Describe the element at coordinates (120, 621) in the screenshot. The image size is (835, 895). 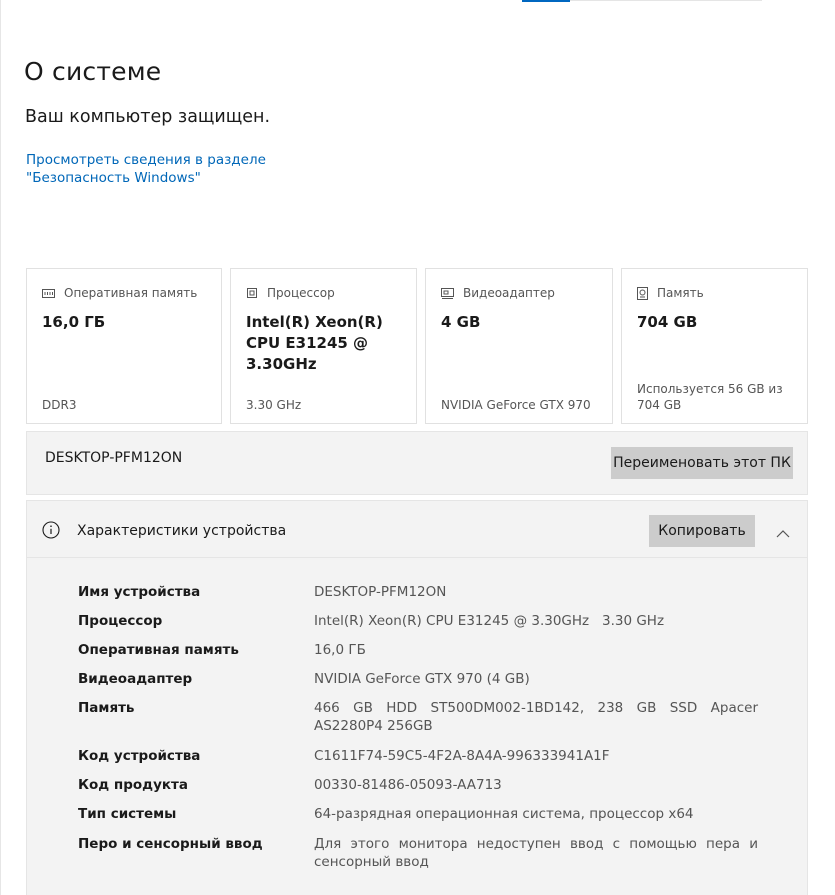
I see `spec-label: Процессор` at that location.